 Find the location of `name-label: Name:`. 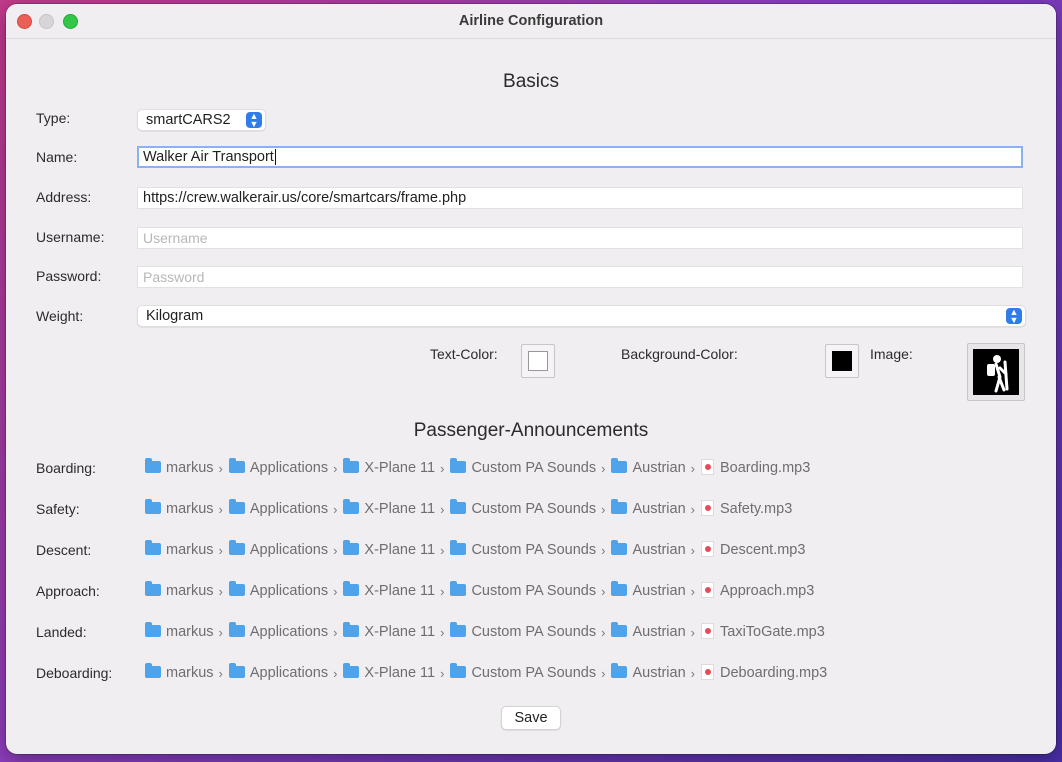

name-label: Name: is located at coordinates (57, 157).